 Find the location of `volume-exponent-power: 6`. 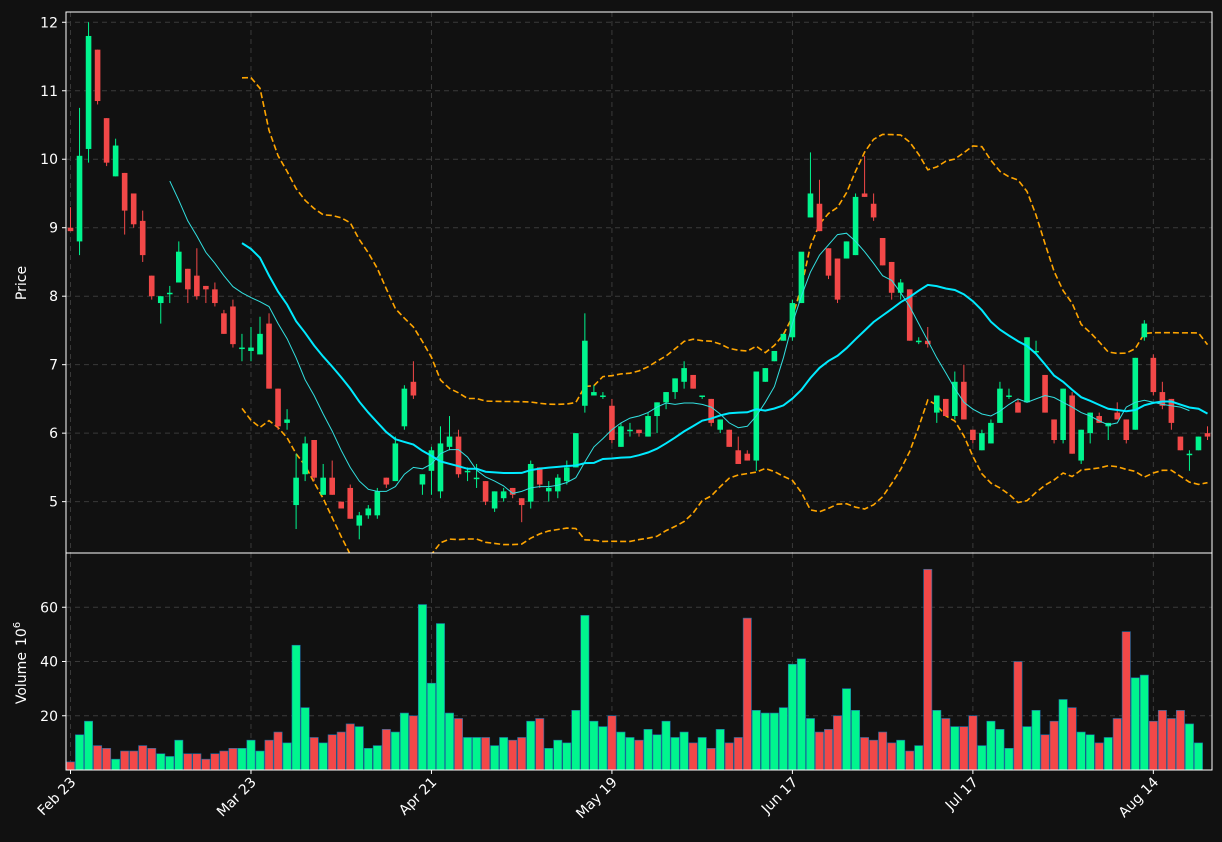

volume-exponent-power: 6 is located at coordinates (17, 625).